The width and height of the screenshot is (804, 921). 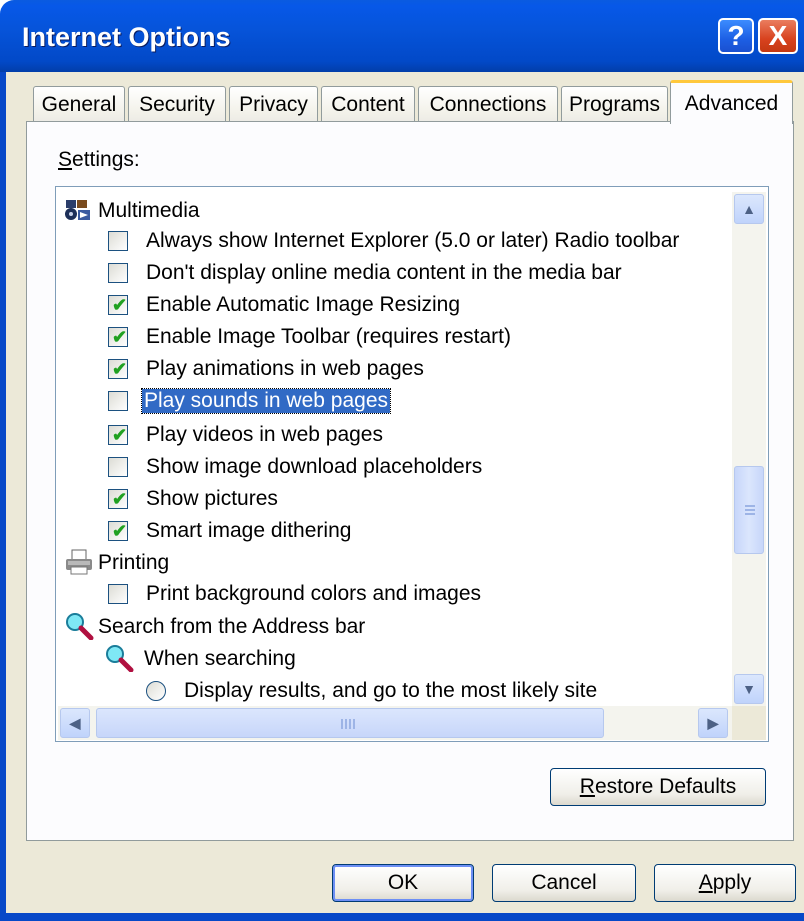 What do you see at coordinates (212, 498) in the screenshot?
I see `setting-label: Show pictures` at bounding box center [212, 498].